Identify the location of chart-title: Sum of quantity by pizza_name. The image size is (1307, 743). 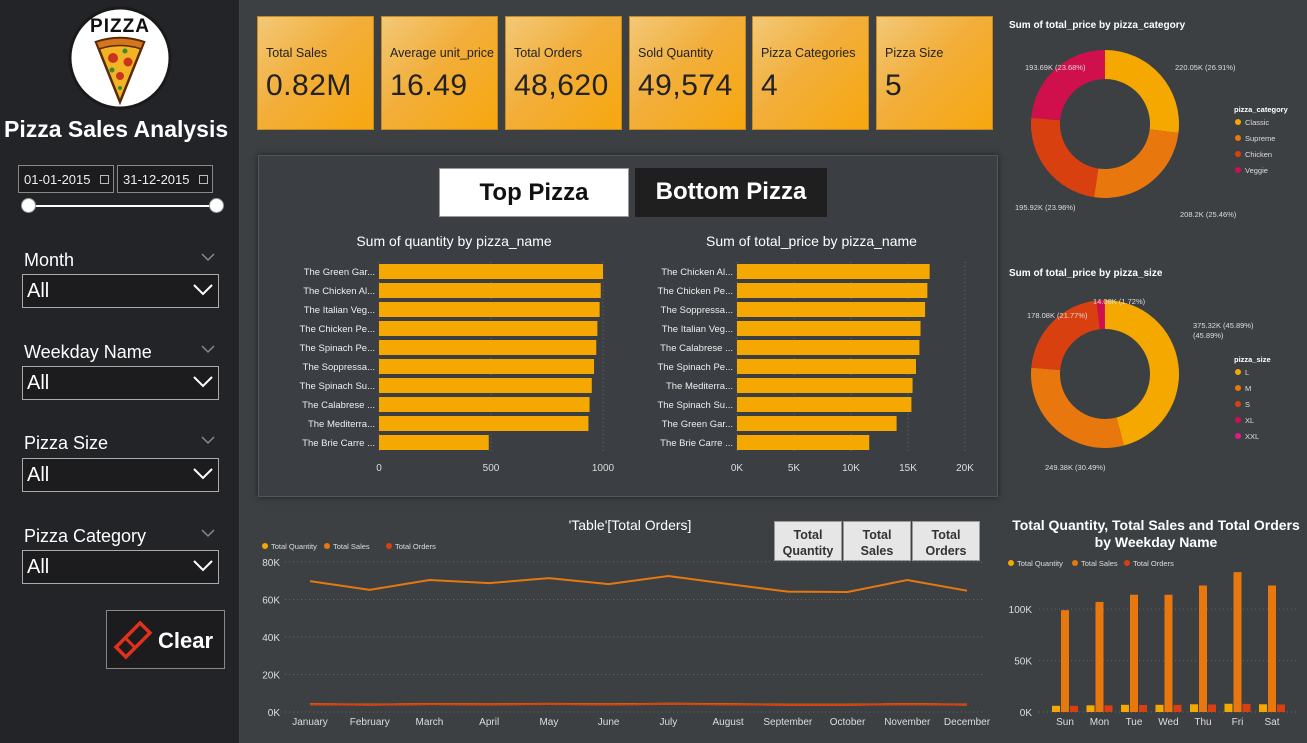
(454, 241).